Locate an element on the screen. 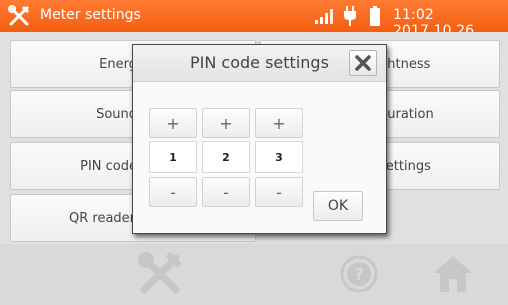 The width and height of the screenshot is (508, 305). dialog-title: PIN code settings is located at coordinates (259, 62).